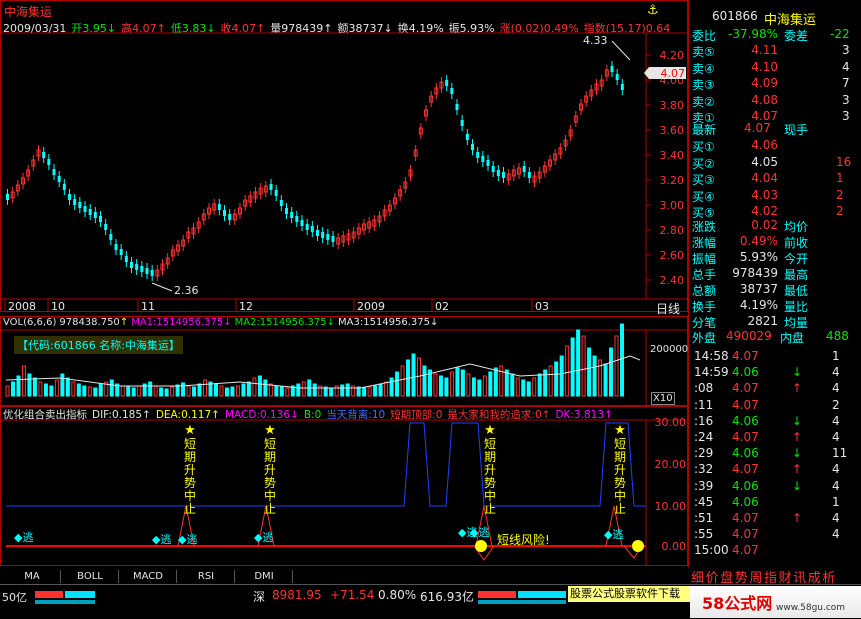 This screenshot has height=619, width=861. Describe the element at coordinates (246, 306) in the screenshot. I see `date-axis-label: 12` at that location.